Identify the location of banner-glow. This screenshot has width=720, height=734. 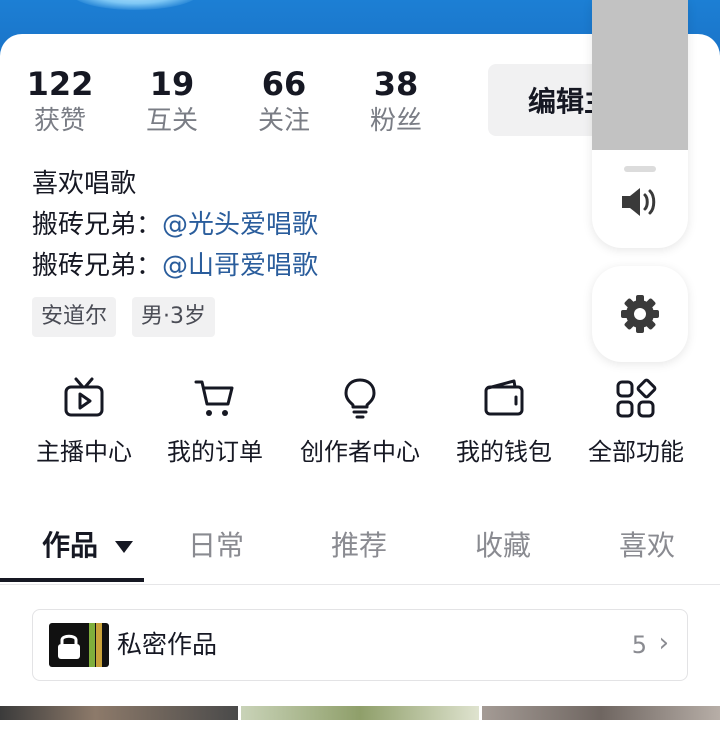
(135, 5).